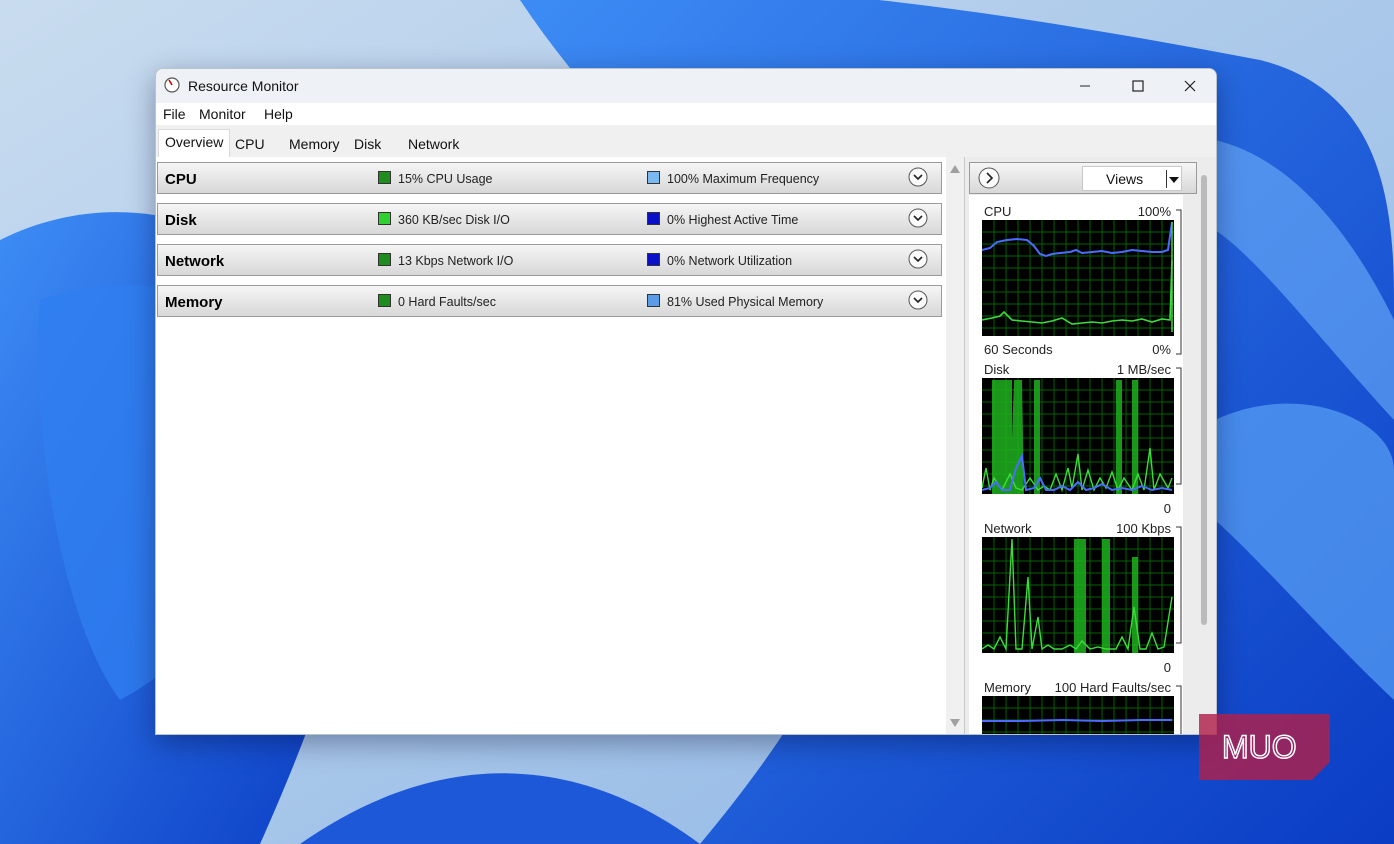 This screenshot has width=1394, height=844. I want to click on network-graph-max: 100 Kbps, so click(1143, 528).